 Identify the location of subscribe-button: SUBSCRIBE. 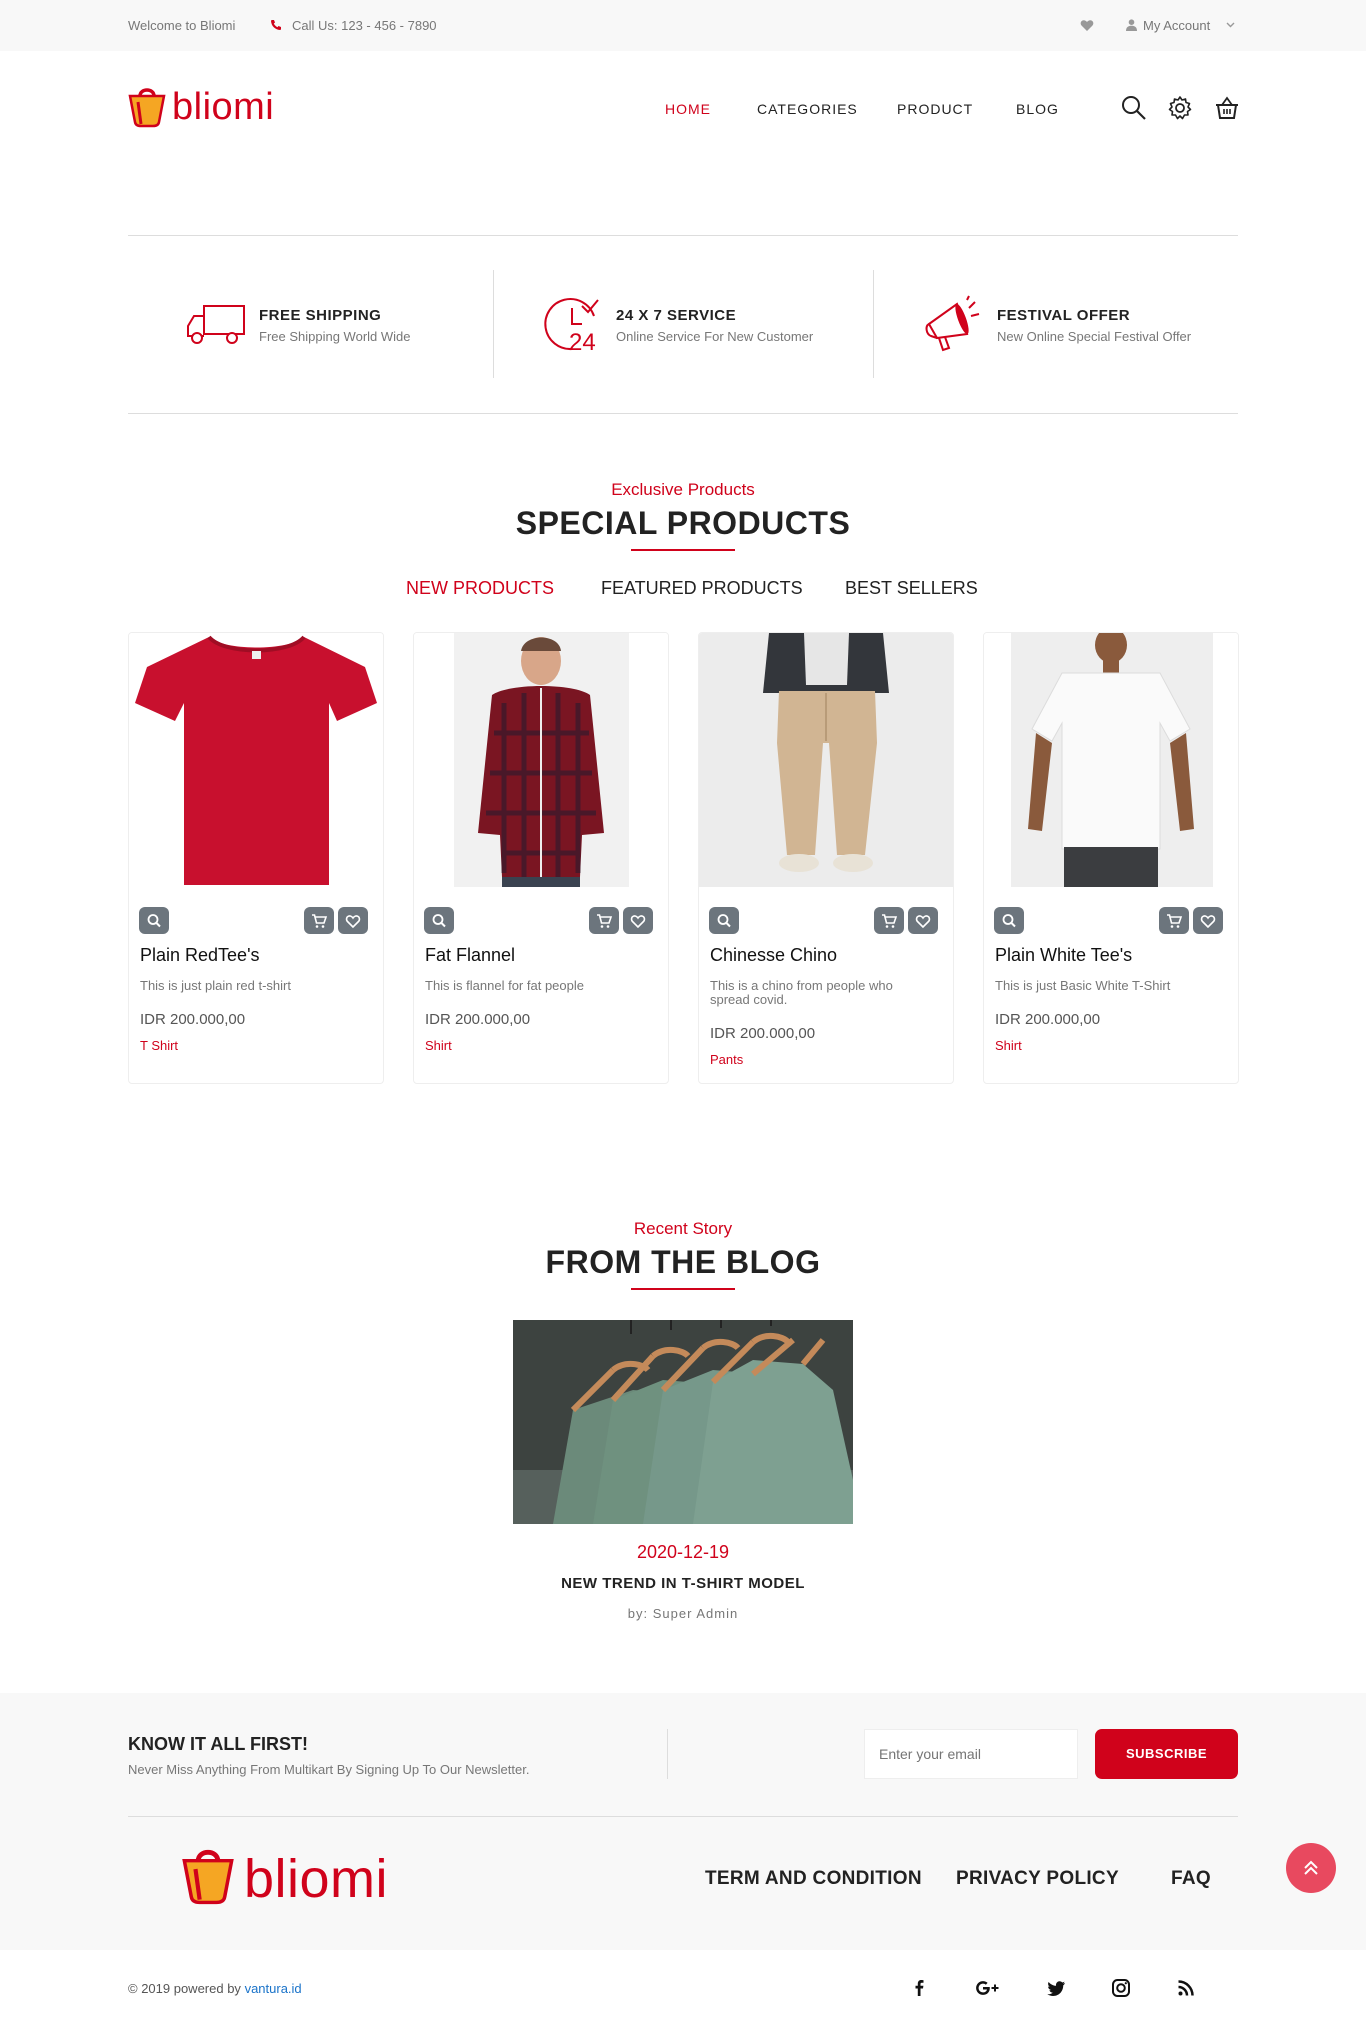
(1166, 1754).